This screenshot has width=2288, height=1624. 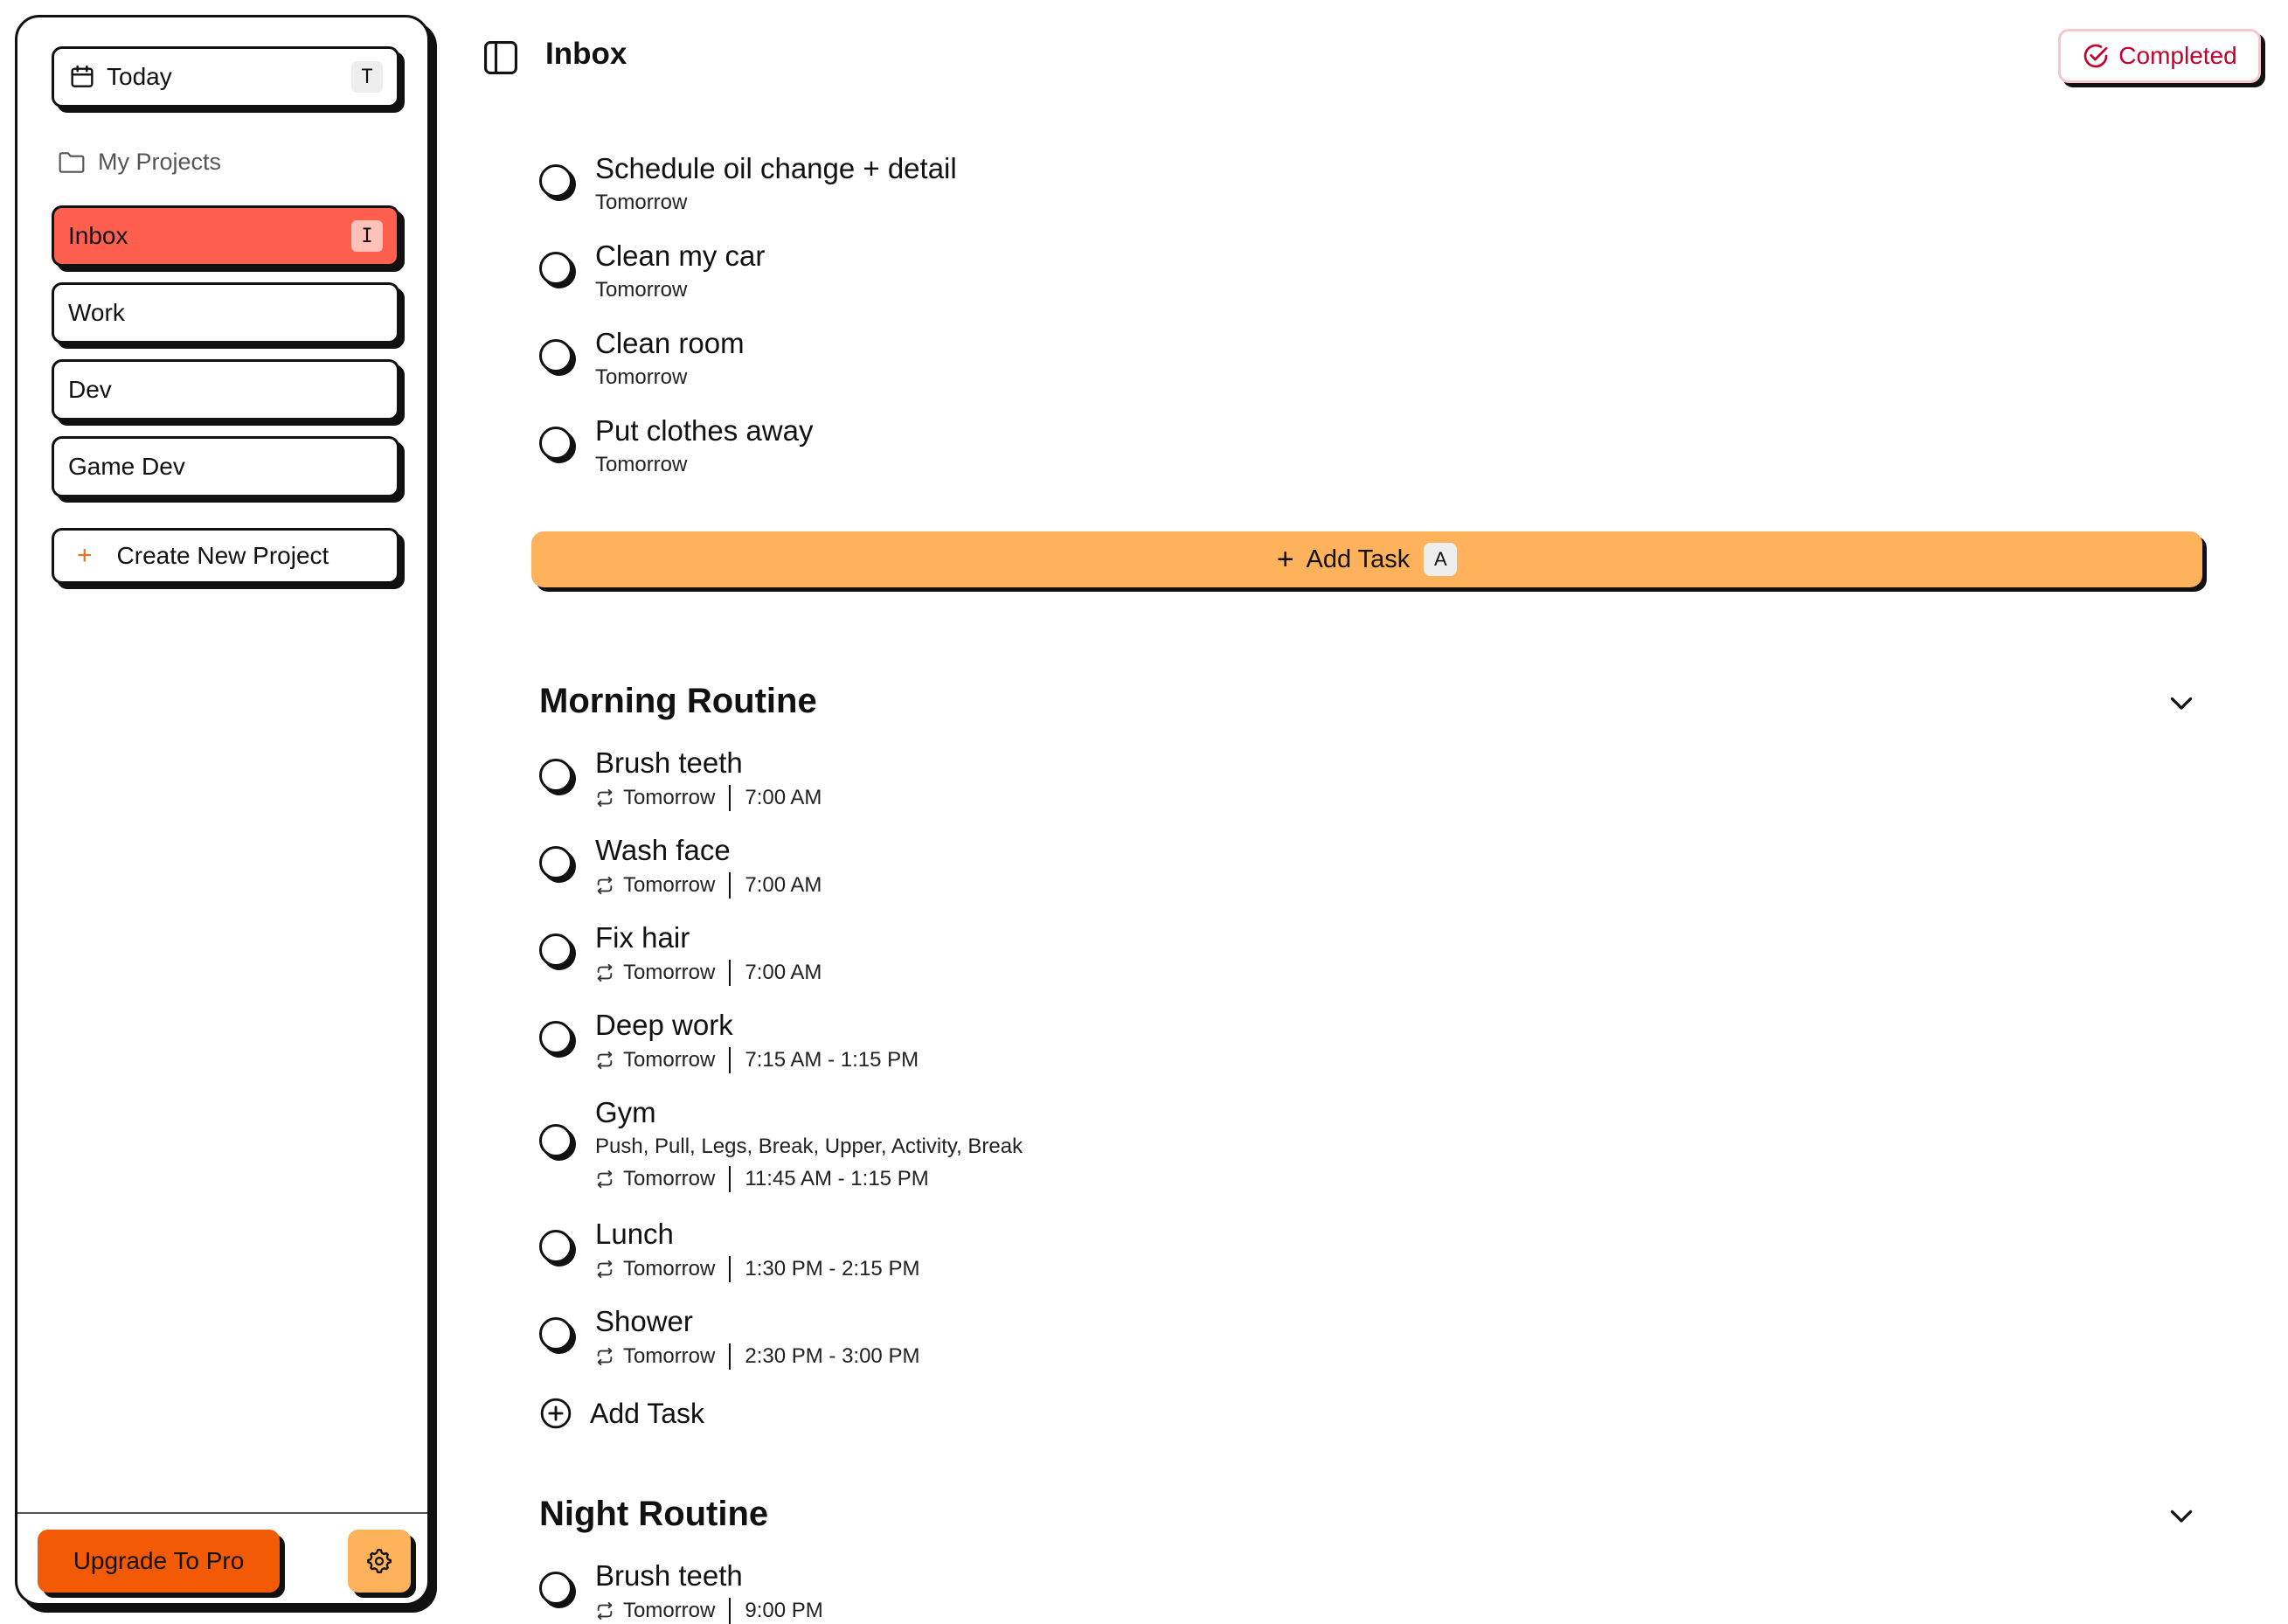 What do you see at coordinates (776, 168) in the screenshot?
I see `task-title: Schedule oil change + detail` at bounding box center [776, 168].